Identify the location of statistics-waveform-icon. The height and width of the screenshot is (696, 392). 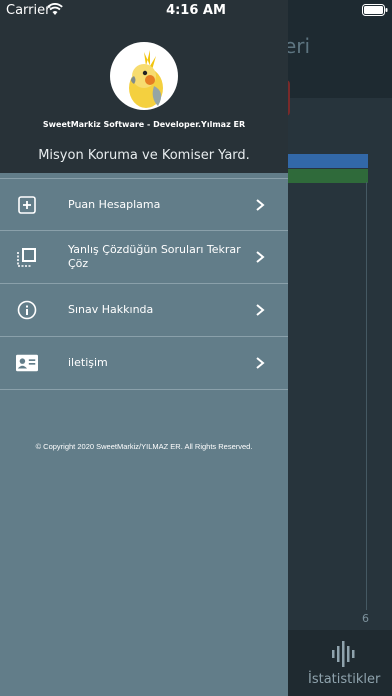
(343, 654).